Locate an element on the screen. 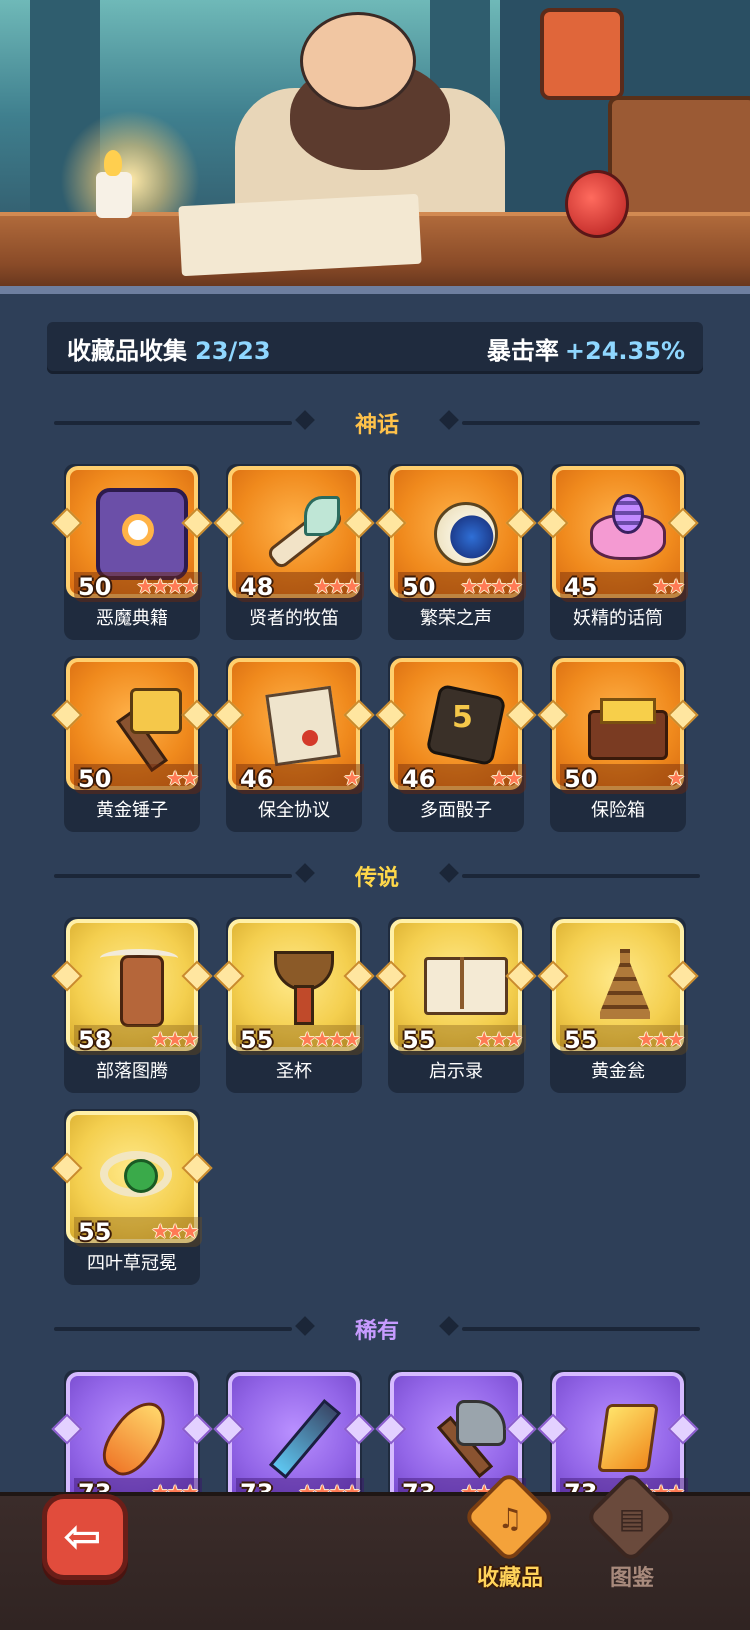 The height and width of the screenshot is (1630, 750). level-bar: 48 ★★★ is located at coordinates (300, 587).